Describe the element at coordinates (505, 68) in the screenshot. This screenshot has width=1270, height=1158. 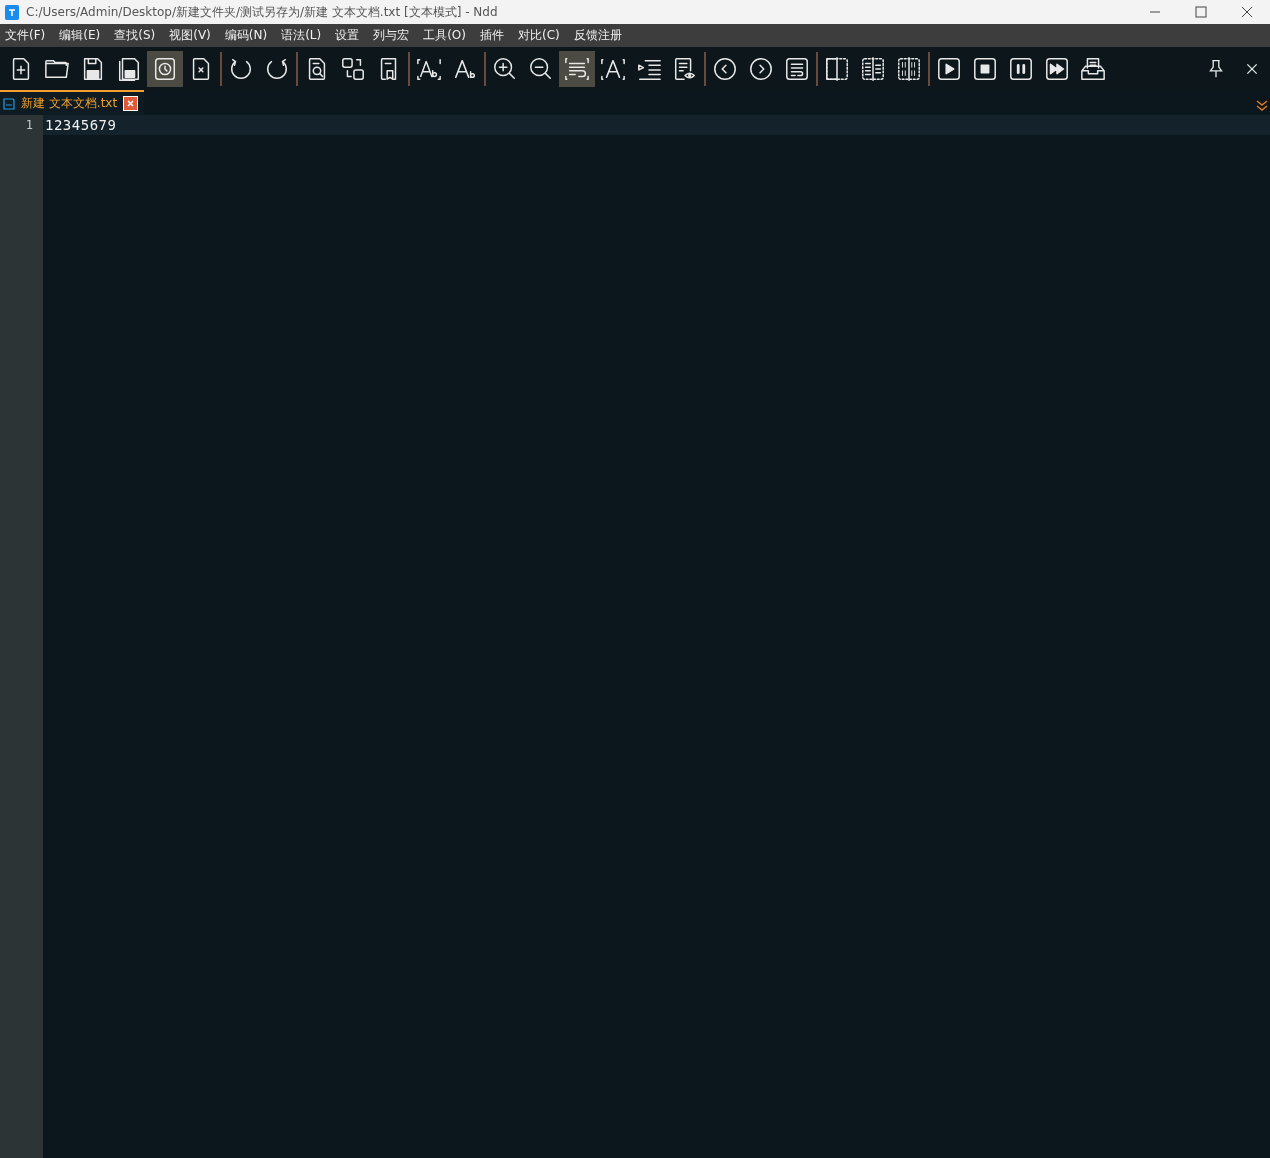
I see `zoom-in-icon` at that location.